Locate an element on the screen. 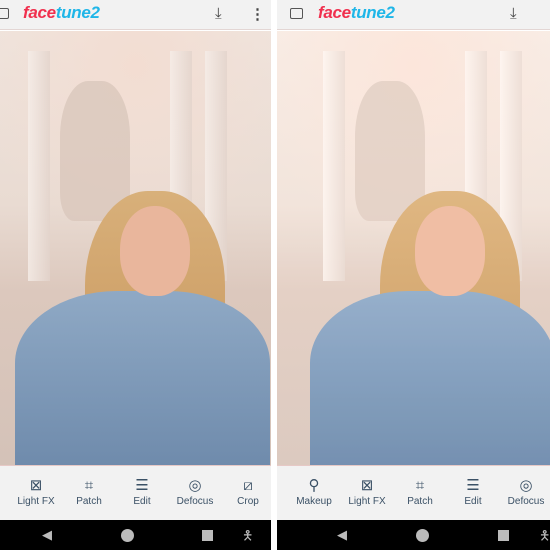  tool-bar: ◦ ⊠Light FX ⌗Patch ☰Edit ◎Defocus ⧄Crop is located at coordinates (135, 492).